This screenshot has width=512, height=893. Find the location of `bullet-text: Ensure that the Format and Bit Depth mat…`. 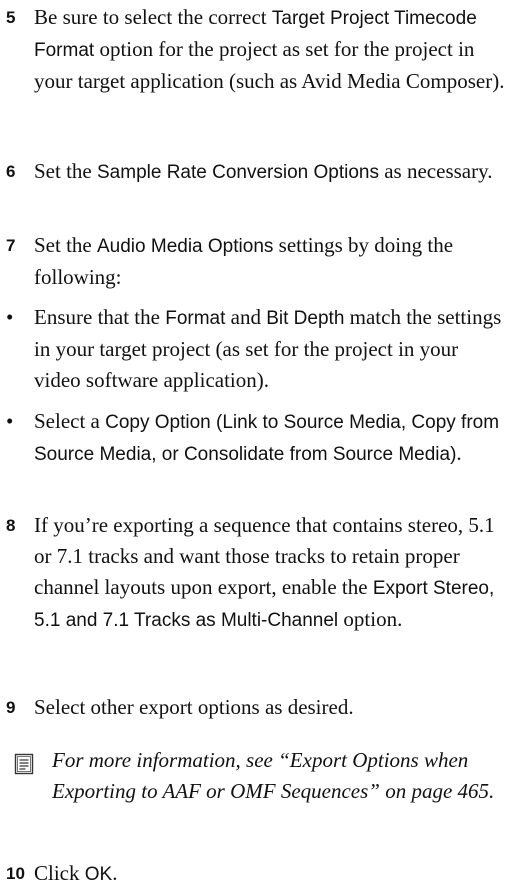

bullet-text: Ensure that the Format and Bit Depth mat… is located at coordinates (268, 348).